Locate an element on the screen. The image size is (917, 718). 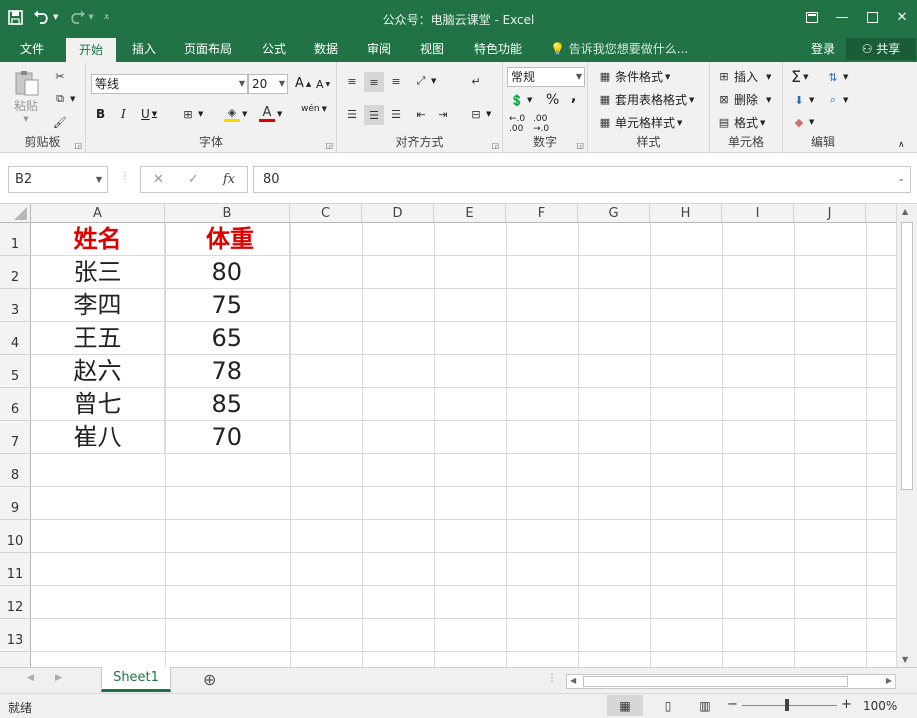
row-header: 9 is located at coordinates (15, 503).